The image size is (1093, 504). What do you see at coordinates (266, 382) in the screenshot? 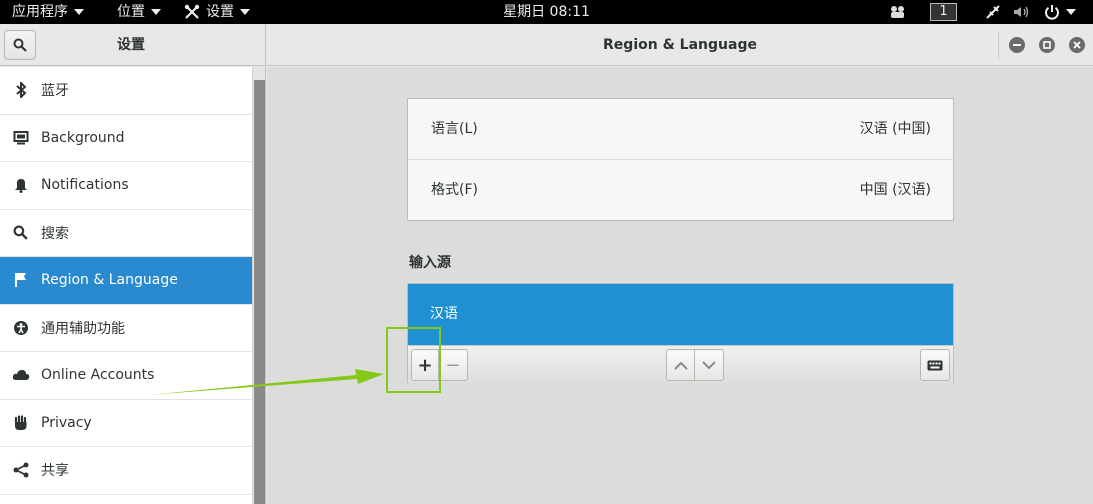
I see `annotation-arrow` at bounding box center [266, 382].